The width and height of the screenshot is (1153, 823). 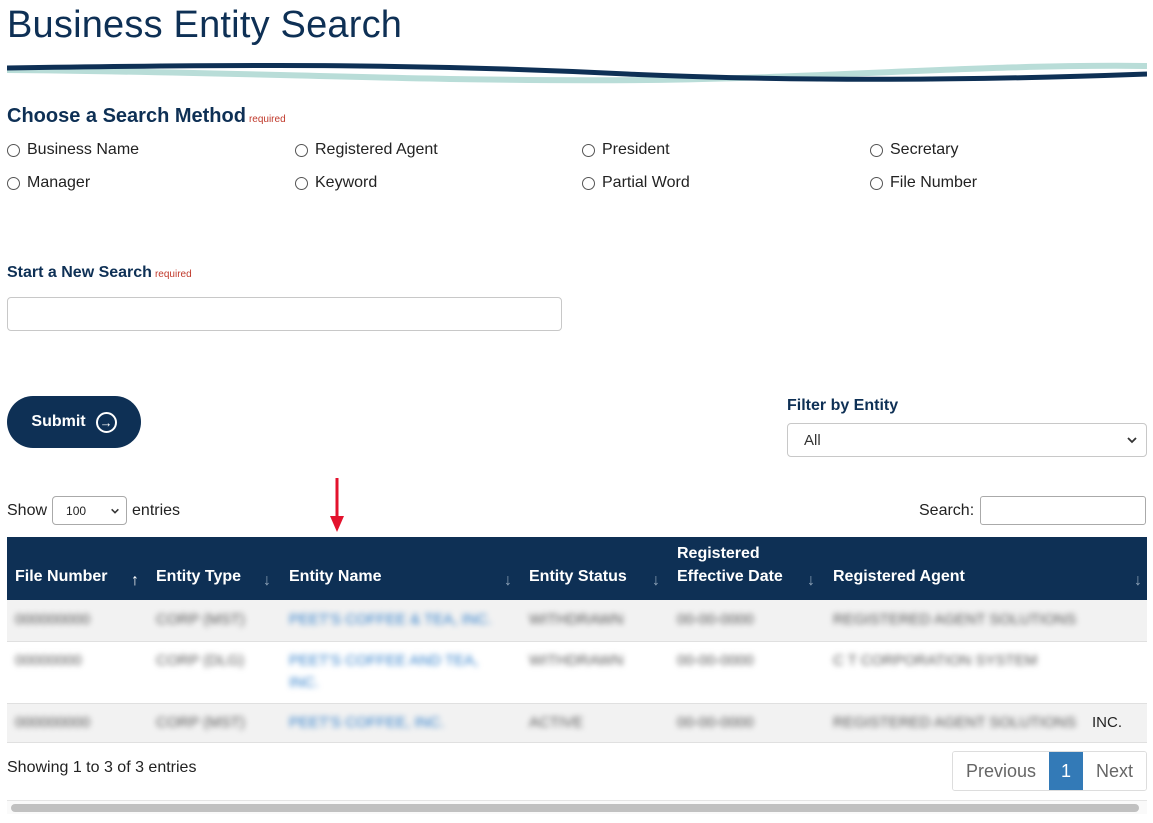 I want to click on column-header-entity-type: Entity Type, so click(x=198, y=568).